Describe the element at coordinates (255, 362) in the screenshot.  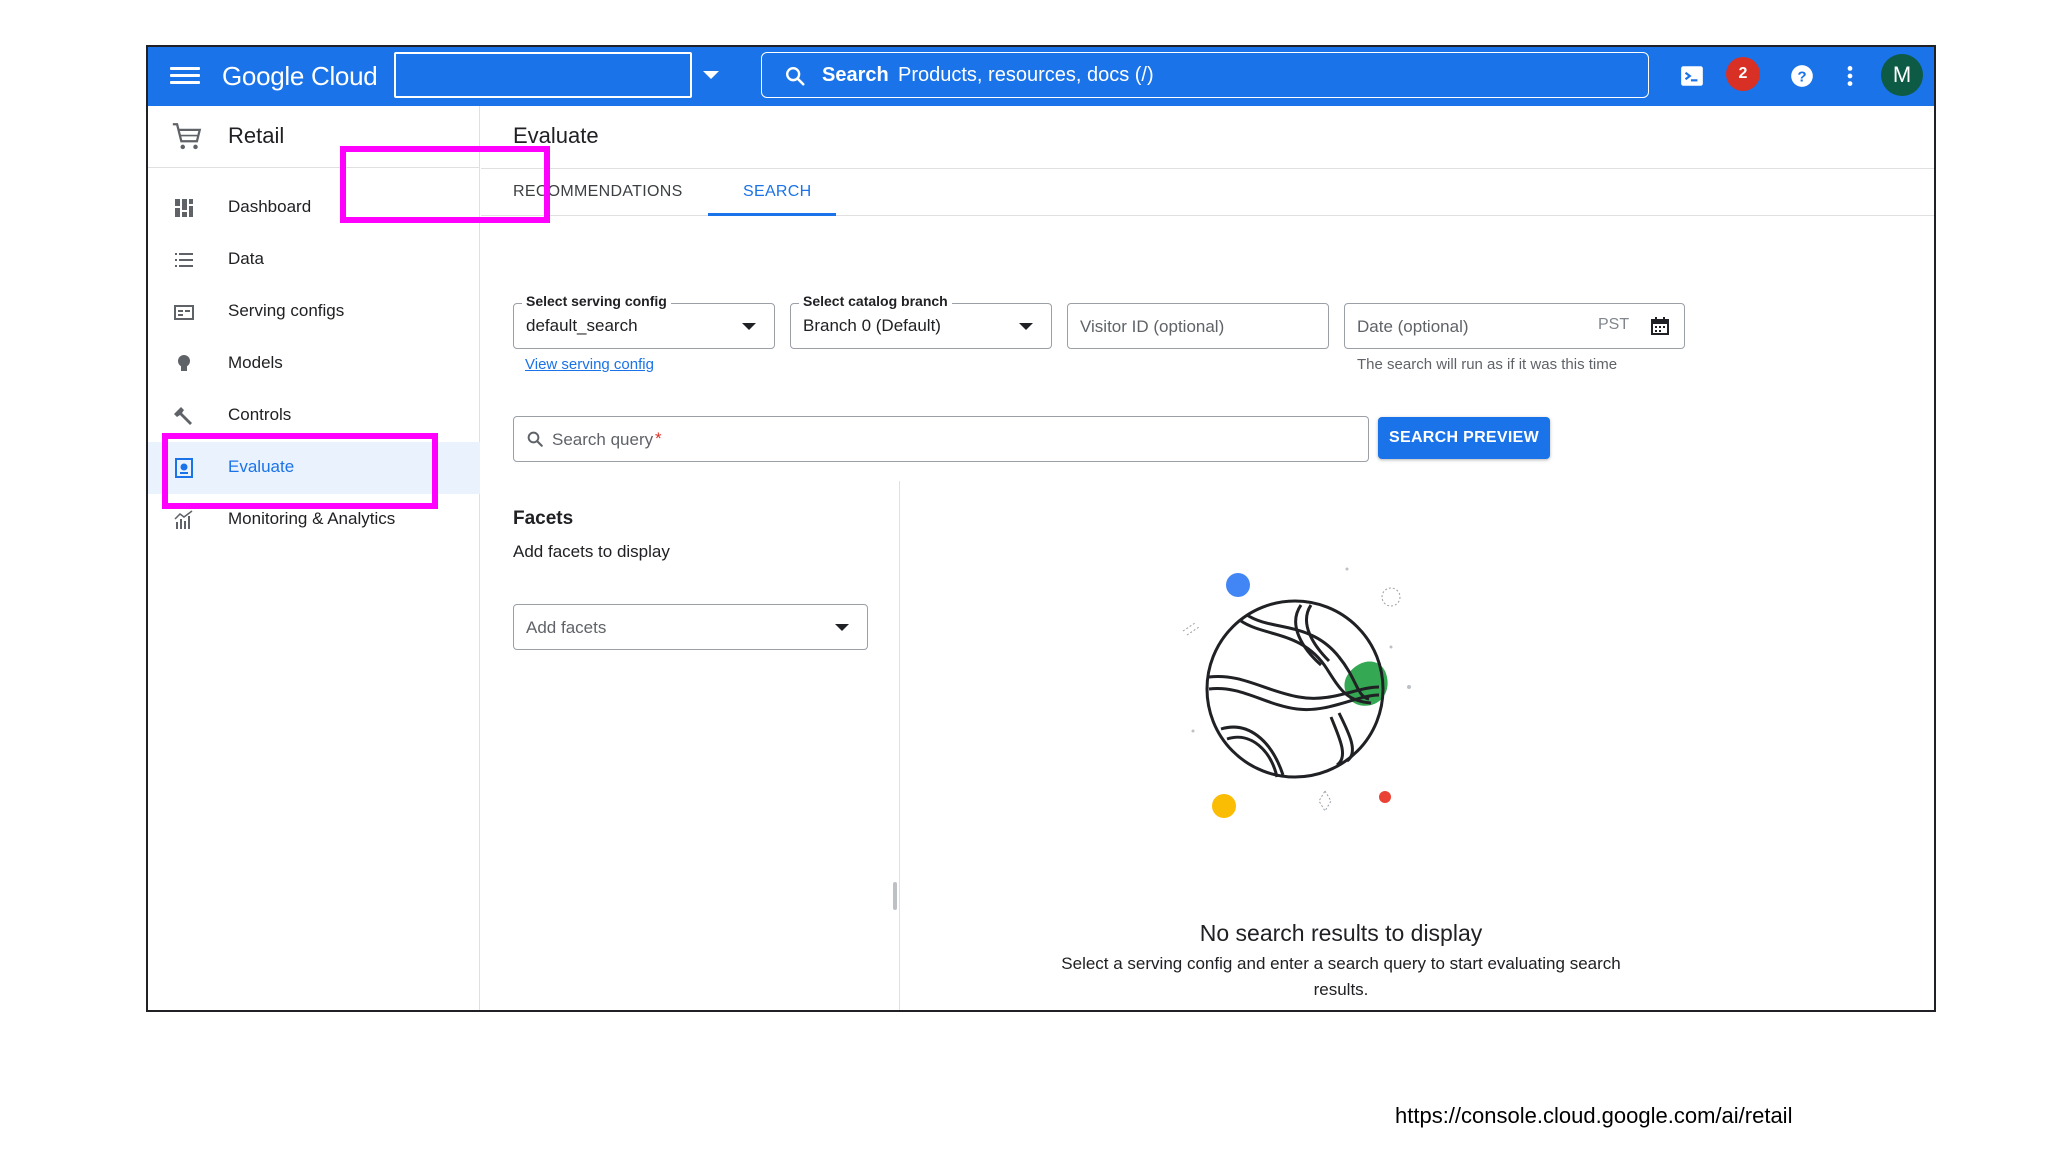
I see `sidebar-item-label: Models` at that location.